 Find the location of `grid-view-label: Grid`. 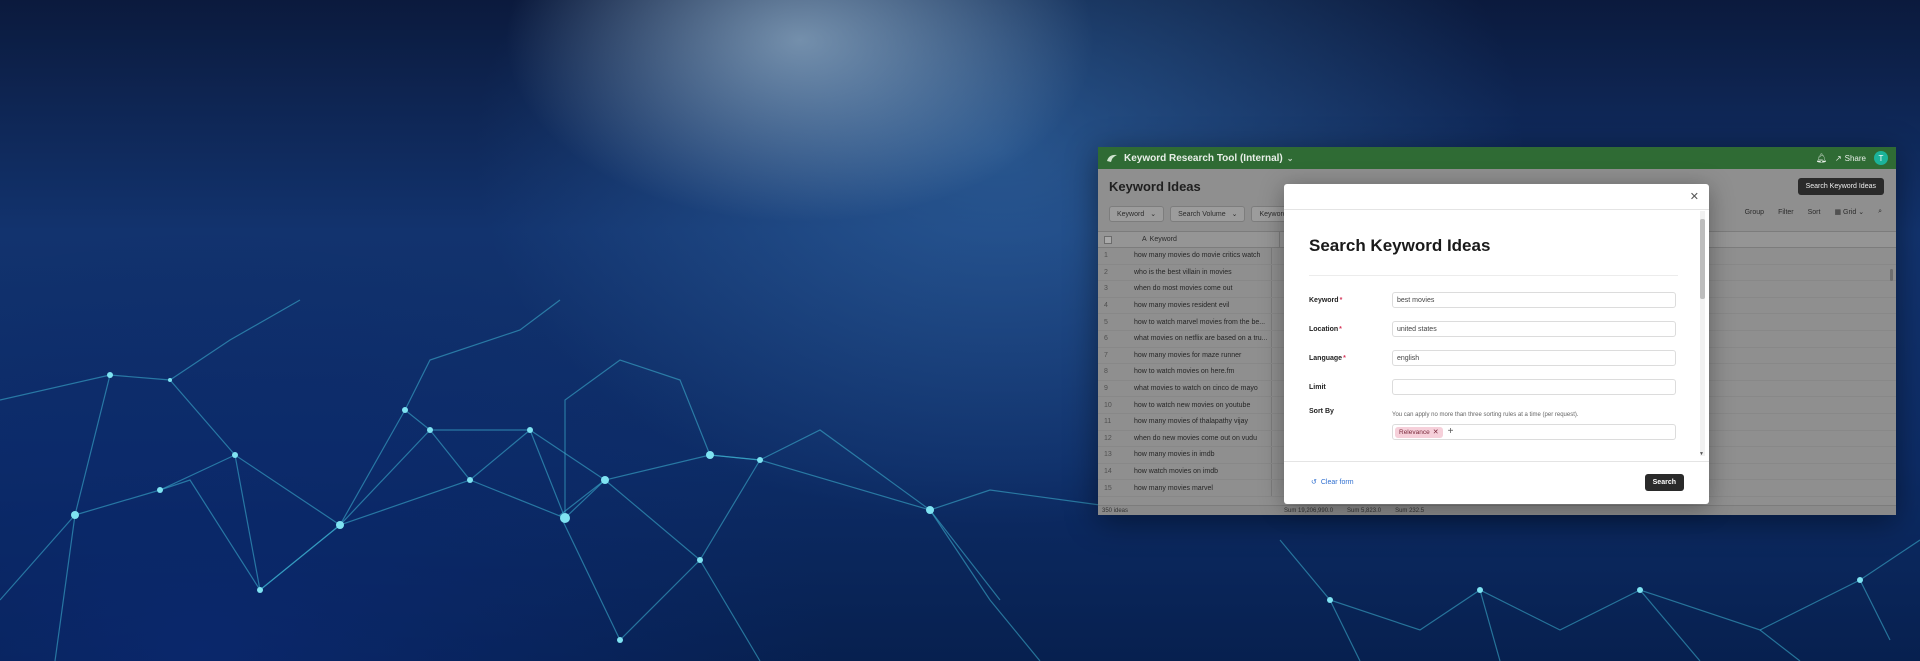

grid-view-label: Grid is located at coordinates (1850, 212).